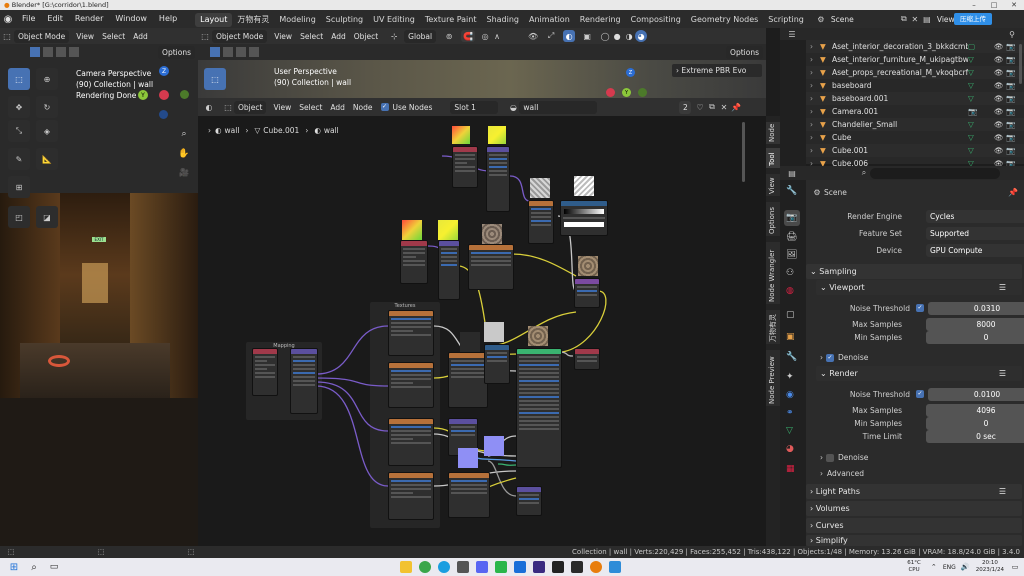 This screenshot has width=1024, height=576. What do you see at coordinates (830, 357) in the screenshot?
I see `viewport-denoise-checkbox: ✓` at bounding box center [830, 357].